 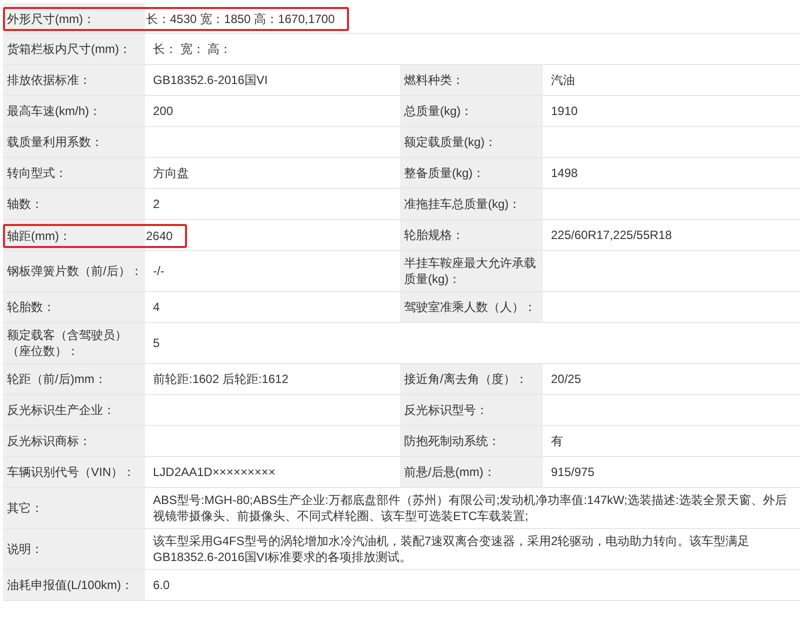 I want to click on label-cell: 反光标识型号：, so click(x=471, y=410).